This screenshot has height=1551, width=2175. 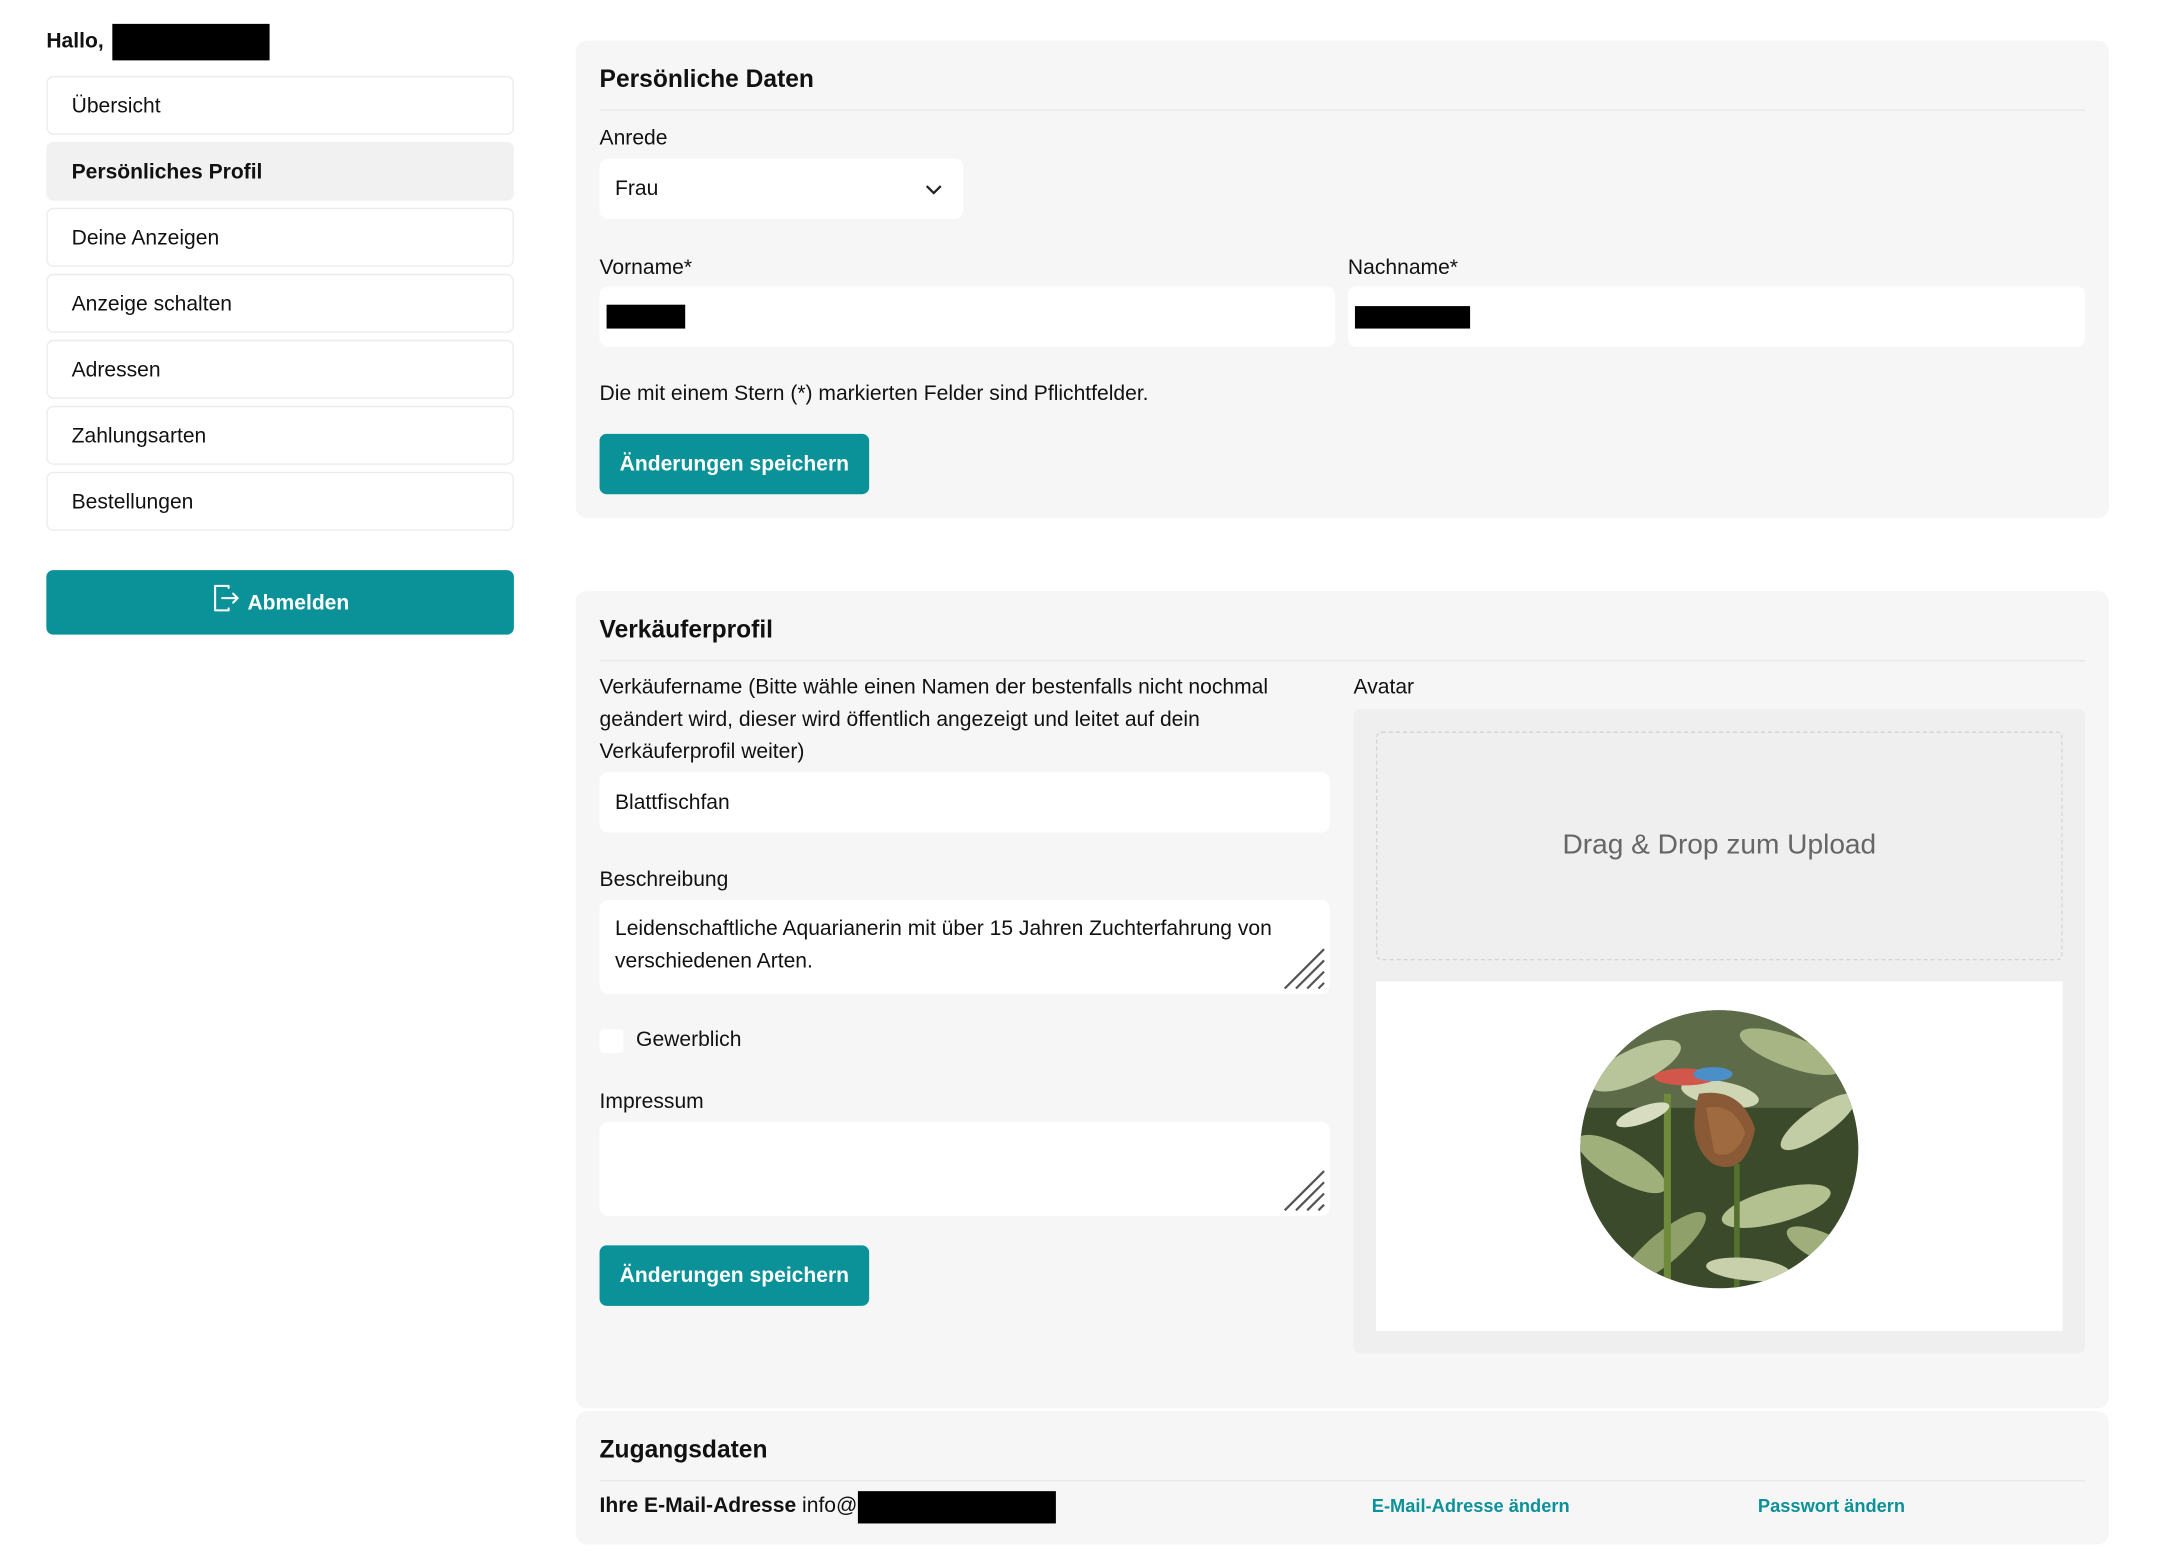 I want to click on greeting: Hallo,, so click(x=158, y=42).